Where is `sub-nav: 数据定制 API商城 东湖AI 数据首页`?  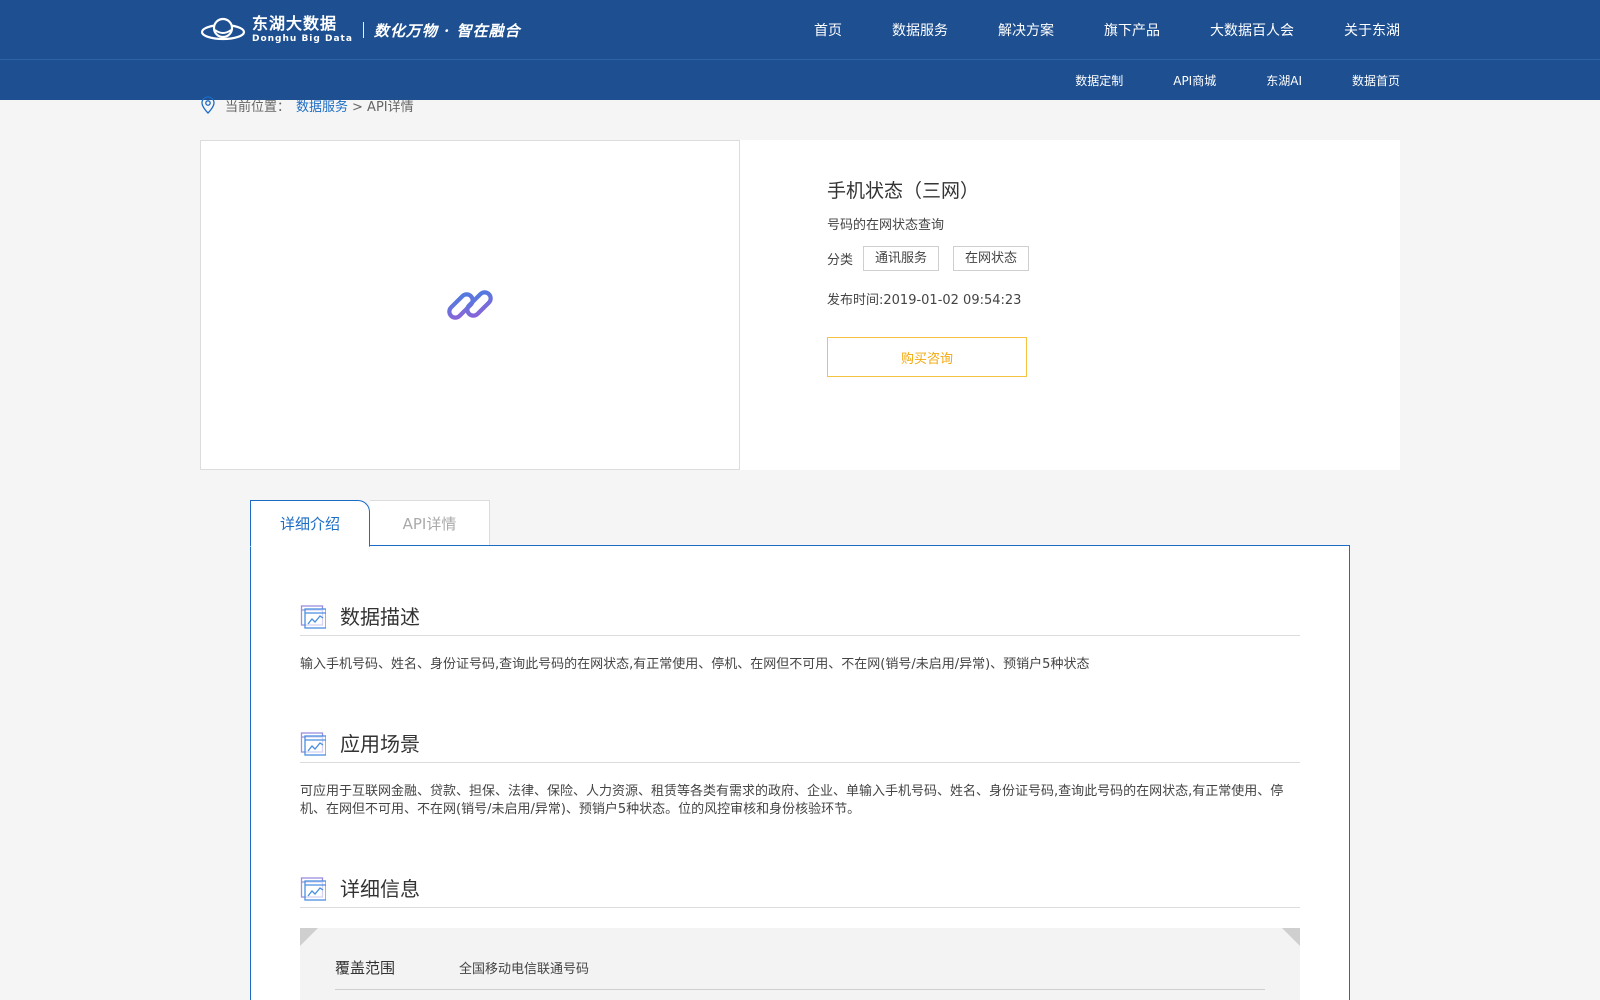
sub-nav: 数据定制 API商城 东湖AI 数据首页 is located at coordinates (1212, 80).